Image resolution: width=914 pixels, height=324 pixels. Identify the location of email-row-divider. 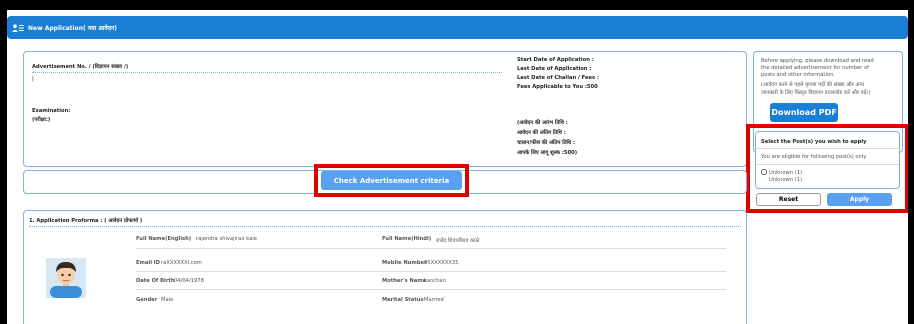
(431, 271).